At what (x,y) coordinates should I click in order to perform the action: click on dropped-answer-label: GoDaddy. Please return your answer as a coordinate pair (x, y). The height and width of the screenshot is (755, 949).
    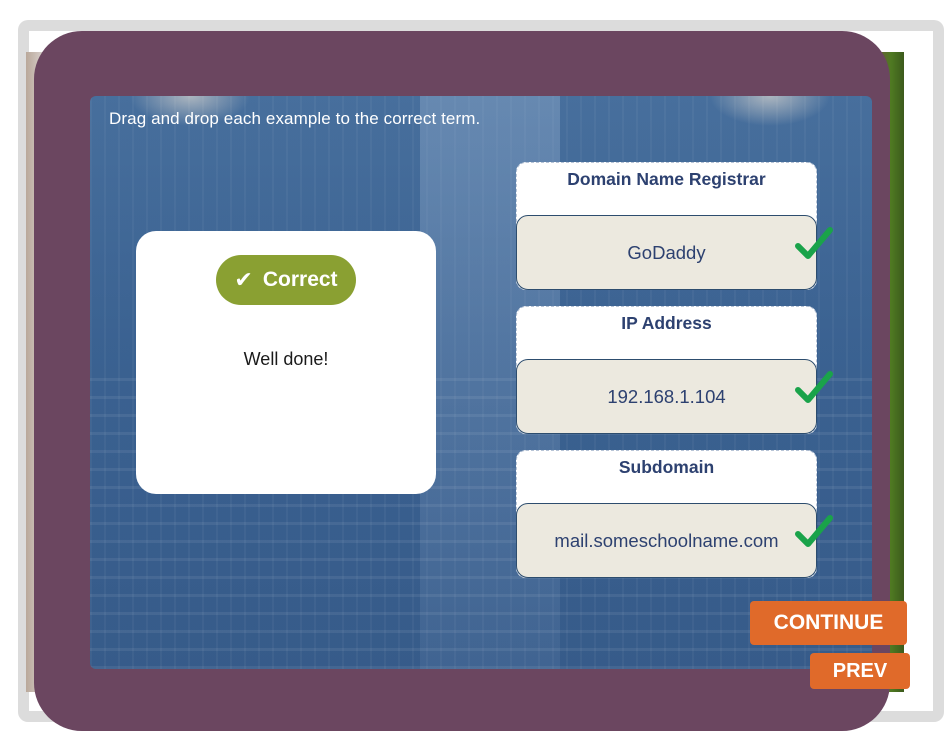
    Looking at the image, I should click on (666, 252).